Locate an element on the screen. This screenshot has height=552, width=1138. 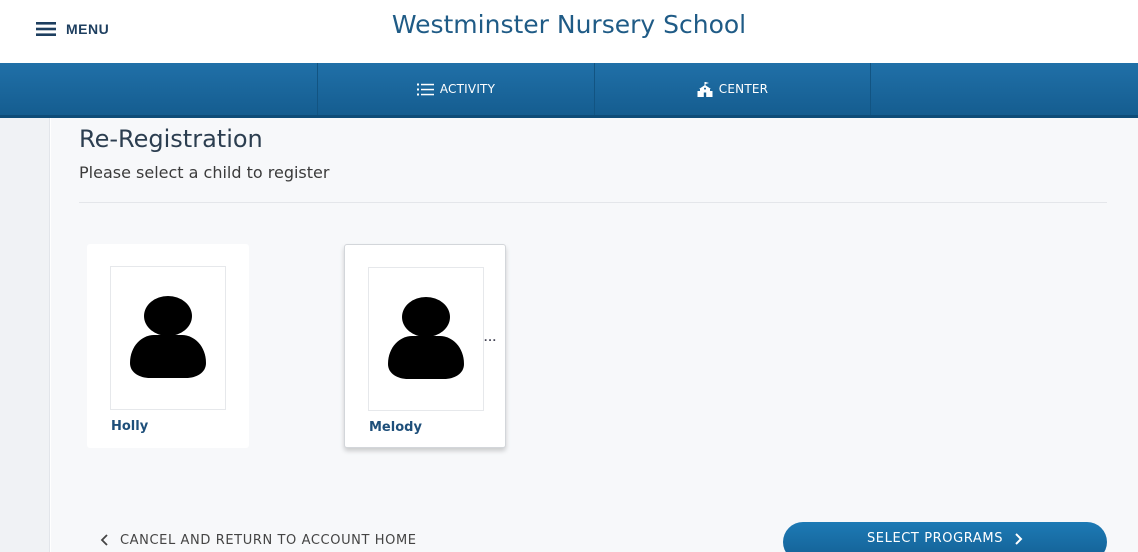
school-name: Westminster Nursery School is located at coordinates (569, 24).